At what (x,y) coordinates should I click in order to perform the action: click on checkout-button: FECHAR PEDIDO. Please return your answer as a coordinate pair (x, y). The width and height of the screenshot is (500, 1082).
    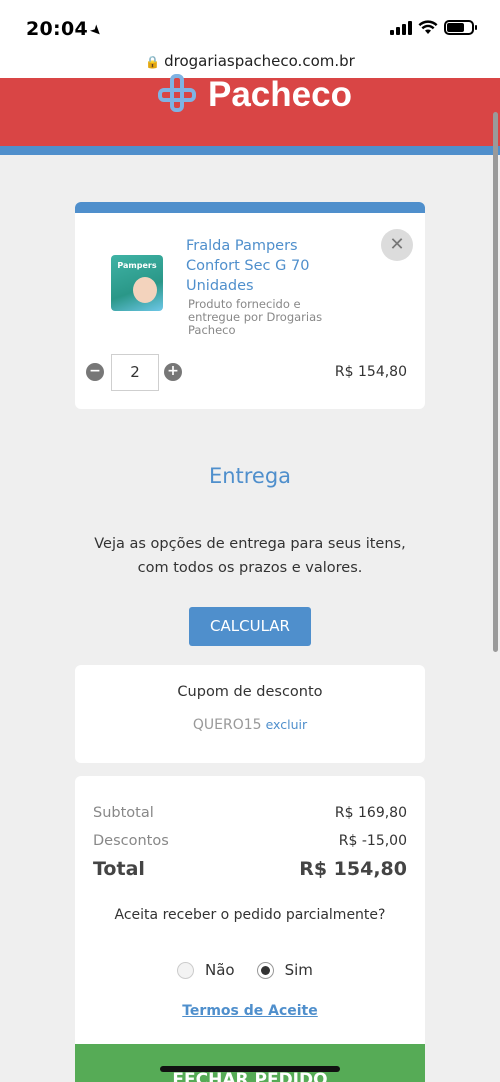
    Looking at the image, I should click on (250, 1063).